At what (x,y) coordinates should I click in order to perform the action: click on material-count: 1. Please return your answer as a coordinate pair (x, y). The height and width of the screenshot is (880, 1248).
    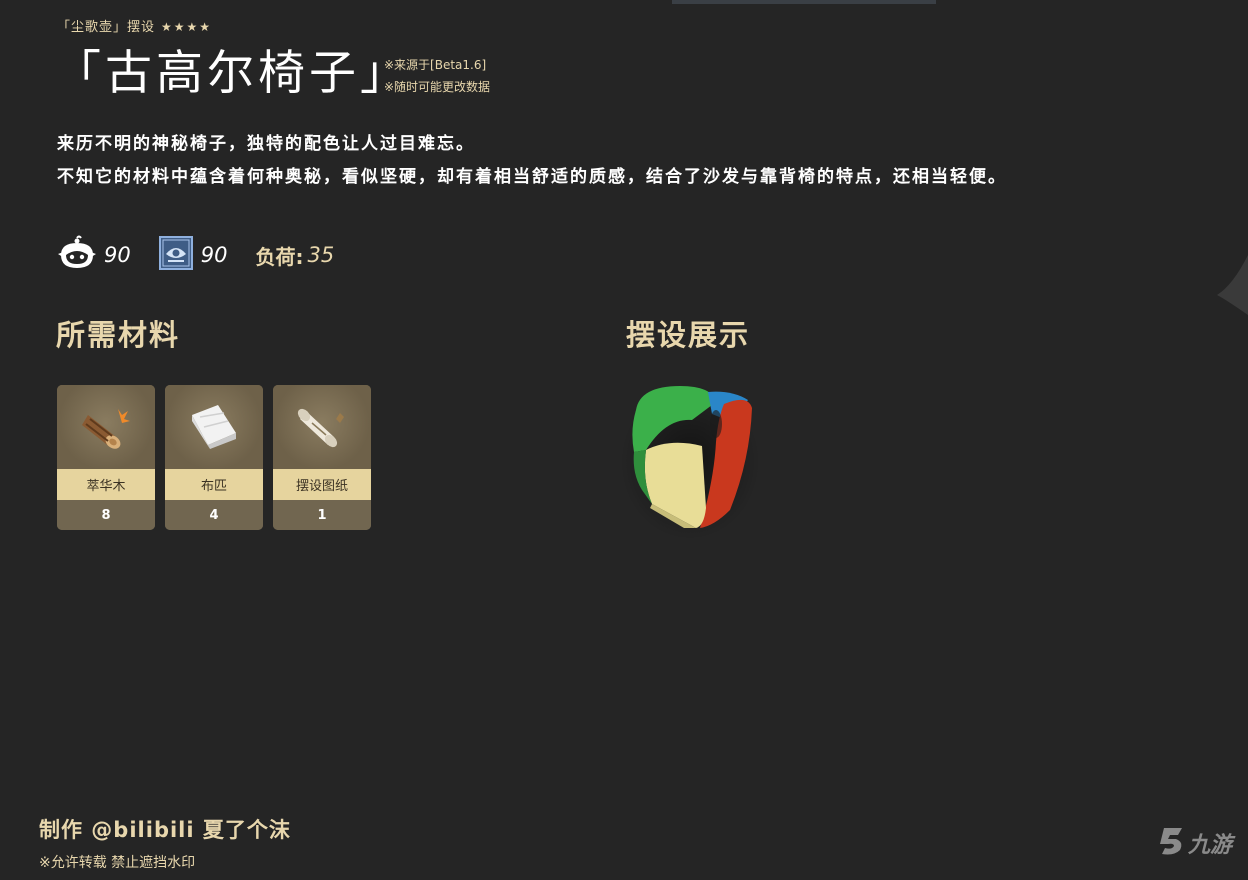
    Looking at the image, I should click on (322, 515).